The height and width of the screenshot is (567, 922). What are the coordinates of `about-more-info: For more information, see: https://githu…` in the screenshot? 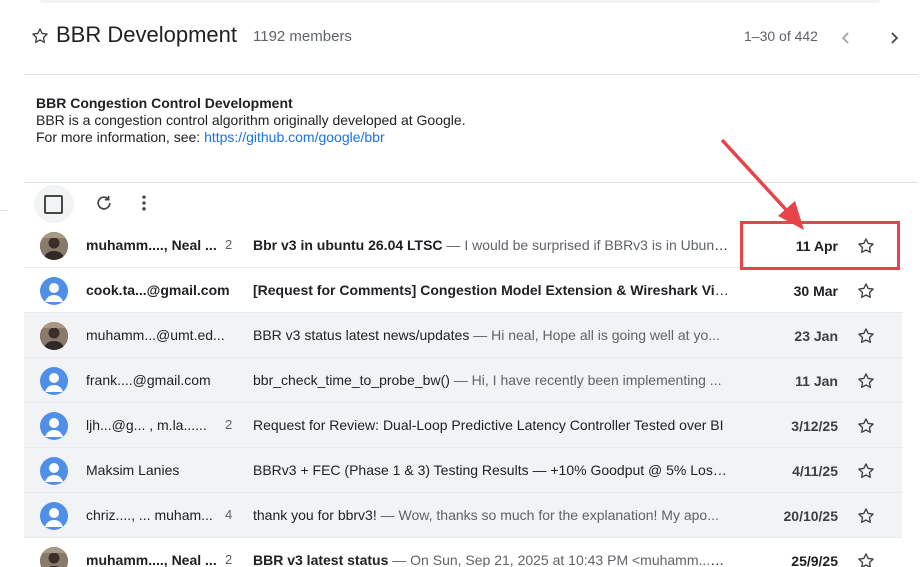 It's located at (251, 137).